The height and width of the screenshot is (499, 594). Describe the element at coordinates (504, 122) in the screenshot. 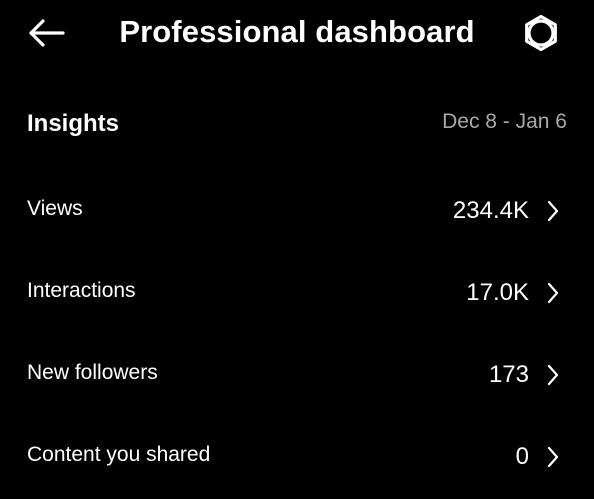

I see `date-range-selector: Dec 8 - Jan 6` at that location.